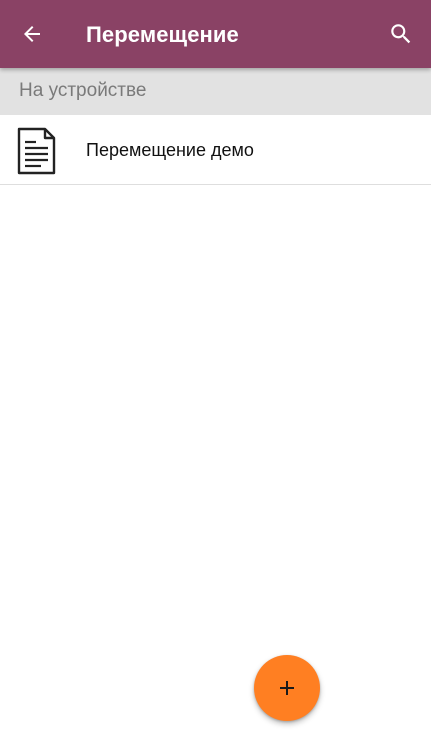  I want to click on plus-icon, so click(287, 688).